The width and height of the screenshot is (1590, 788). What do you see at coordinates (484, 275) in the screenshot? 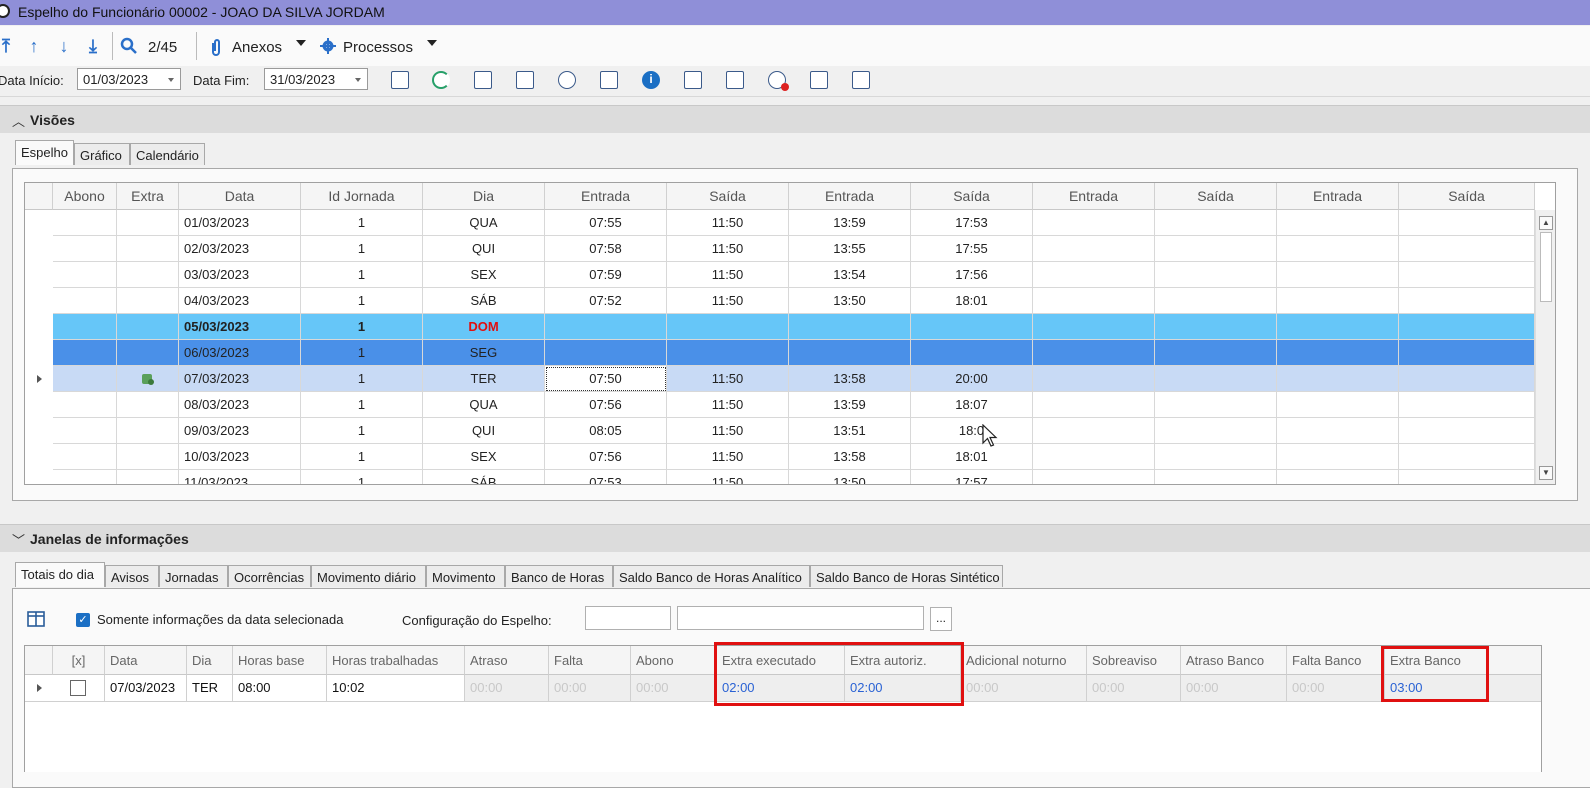
I see `cell-dia: SEX` at bounding box center [484, 275].